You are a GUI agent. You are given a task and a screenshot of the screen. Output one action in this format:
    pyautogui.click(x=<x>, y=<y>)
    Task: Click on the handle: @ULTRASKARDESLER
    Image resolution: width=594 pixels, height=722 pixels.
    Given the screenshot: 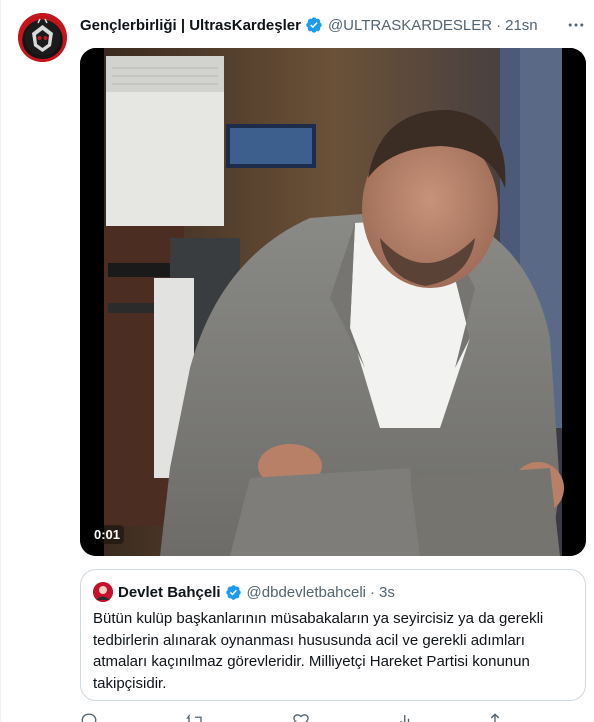 What is the action you would take?
    pyautogui.click(x=410, y=25)
    